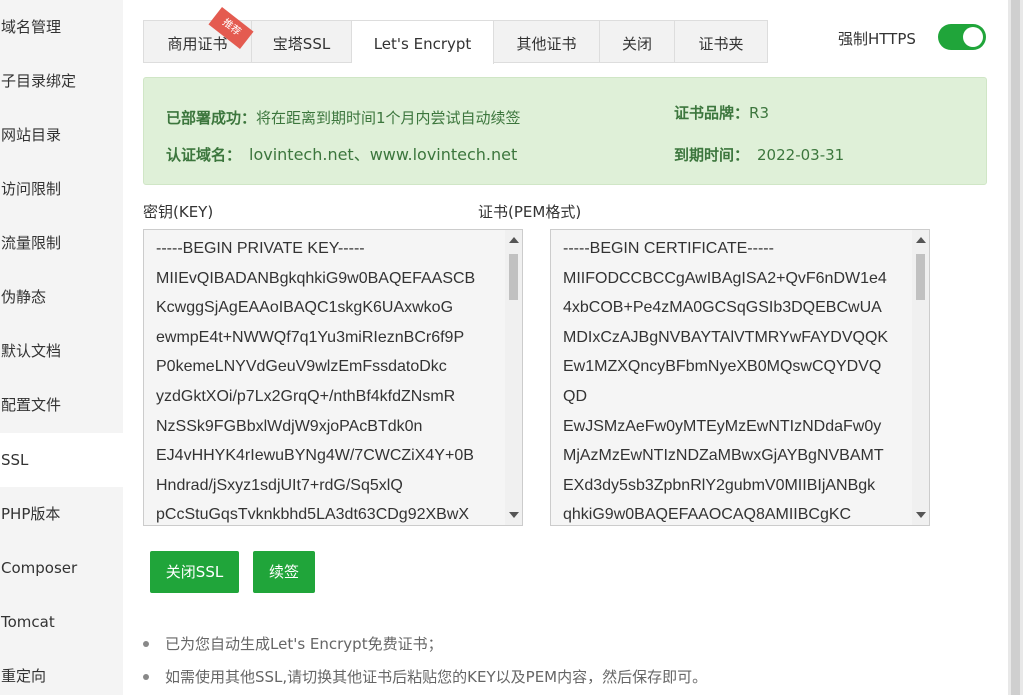  What do you see at coordinates (194, 572) in the screenshot?
I see `close-ssl-button: 关闭SSL` at bounding box center [194, 572].